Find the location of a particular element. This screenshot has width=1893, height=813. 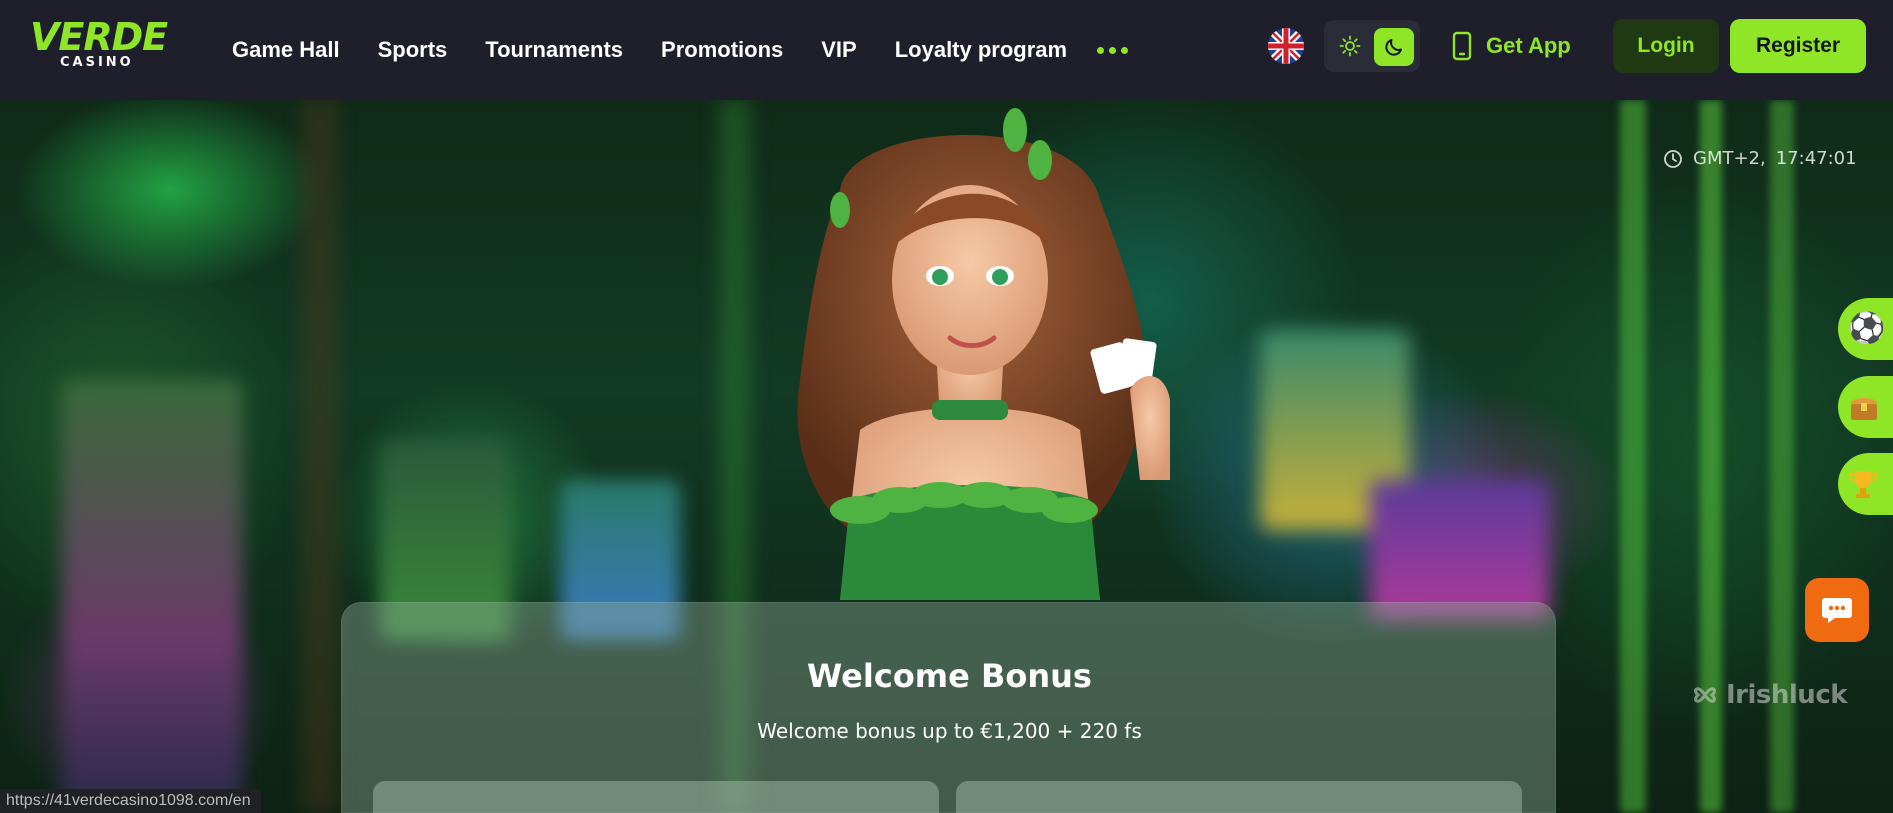

server-time: GMT+2, 17:47:01 is located at coordinates (1760, 158).